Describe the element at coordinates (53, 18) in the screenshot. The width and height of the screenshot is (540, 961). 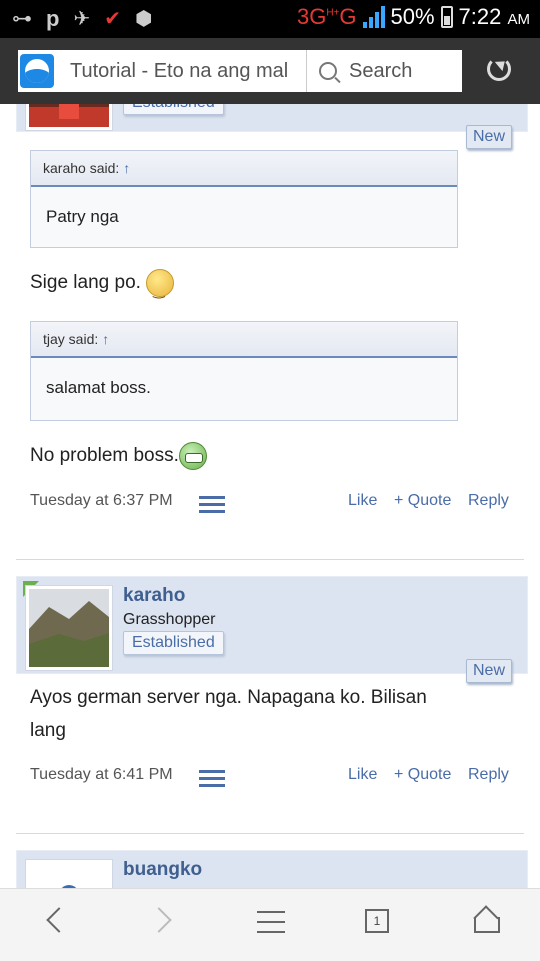
I see `p-app-icon: p` at that location.